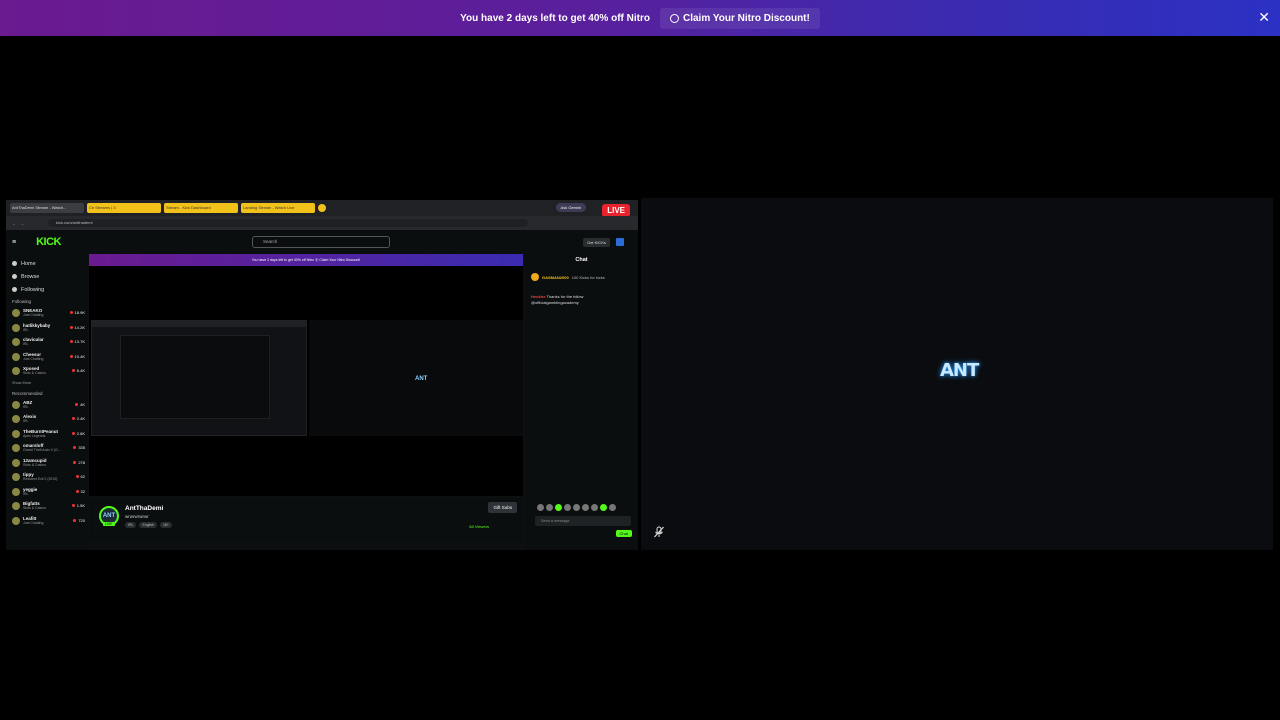  What do you see at coordinates (27, 393) in the screenshot?
I see `recommended-header: Recommended` at bounding box center [27, 393].